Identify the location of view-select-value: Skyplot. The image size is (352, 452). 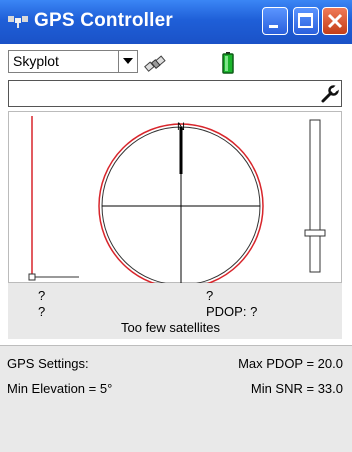
(36, 61).